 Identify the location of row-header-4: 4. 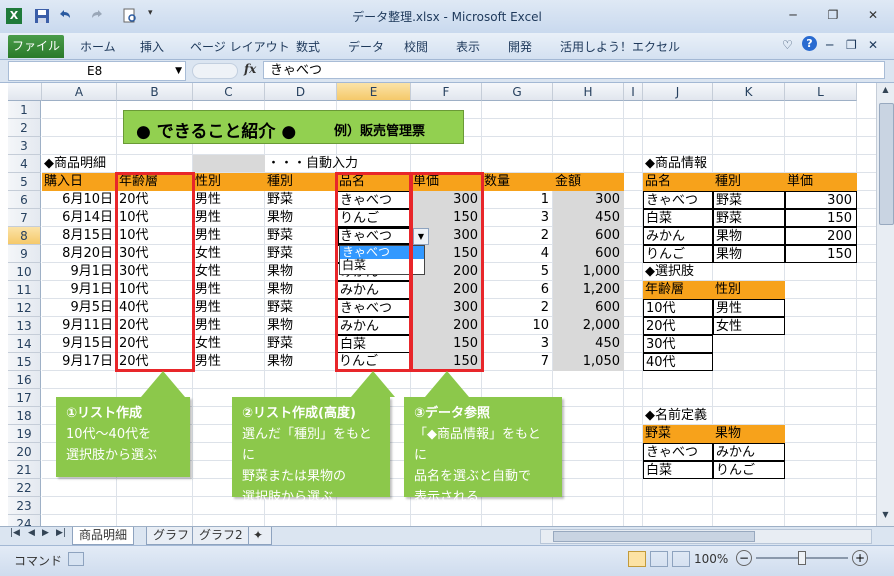
(24, 164).